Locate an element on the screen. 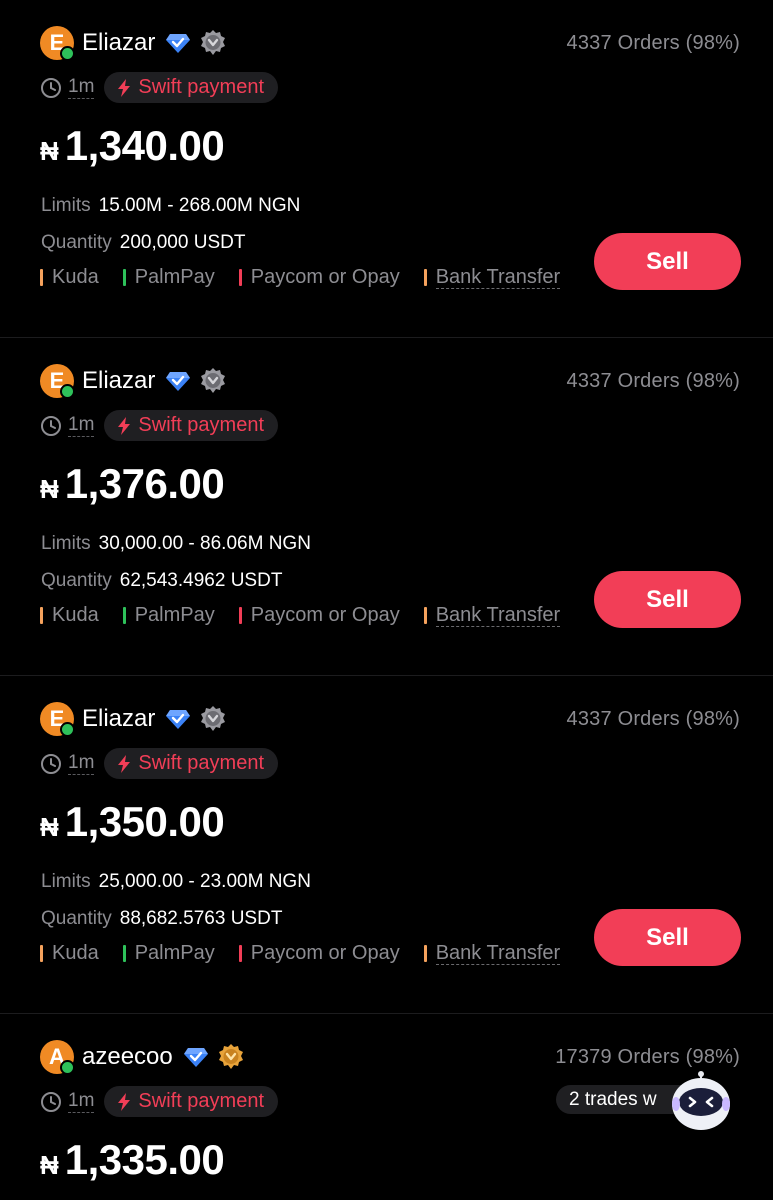  price-value: 1,376.00 is located at coordinates (144, 483).